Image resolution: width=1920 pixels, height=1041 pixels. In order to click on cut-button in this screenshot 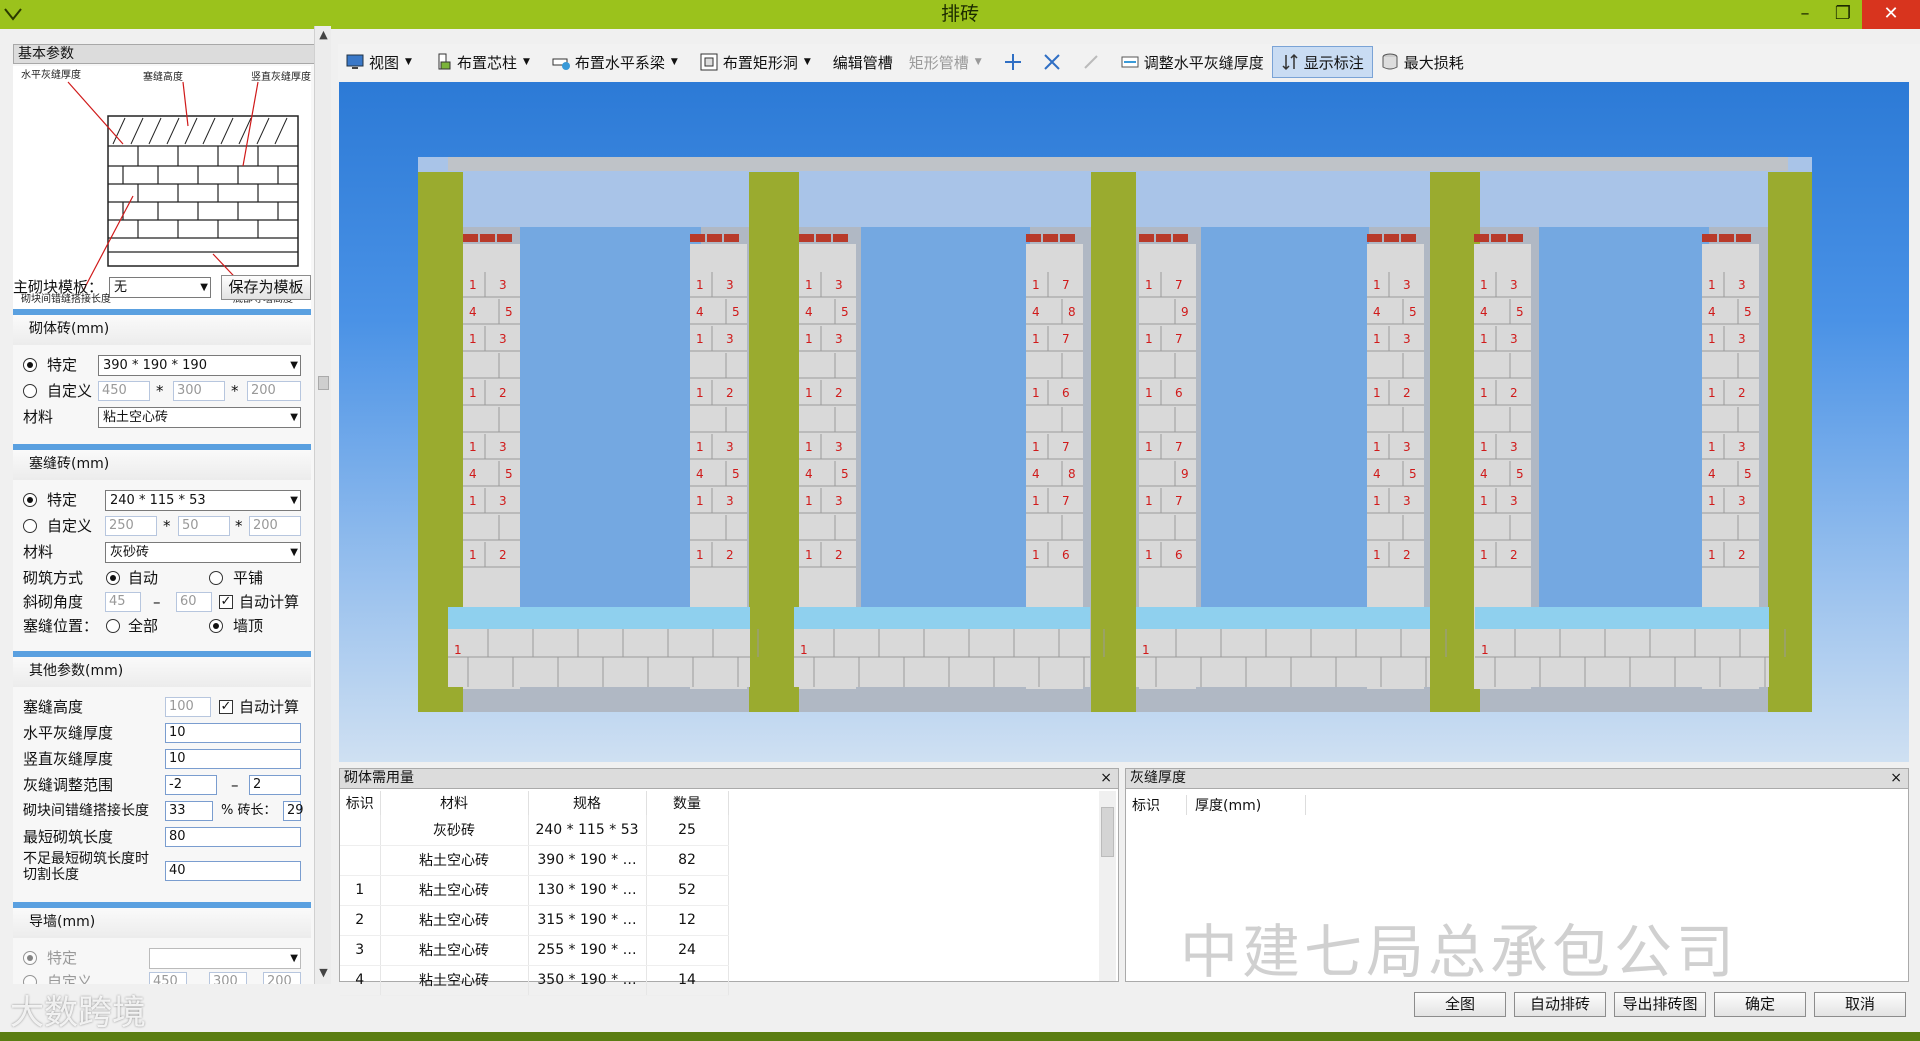, I will do `click(1054, 62)`.